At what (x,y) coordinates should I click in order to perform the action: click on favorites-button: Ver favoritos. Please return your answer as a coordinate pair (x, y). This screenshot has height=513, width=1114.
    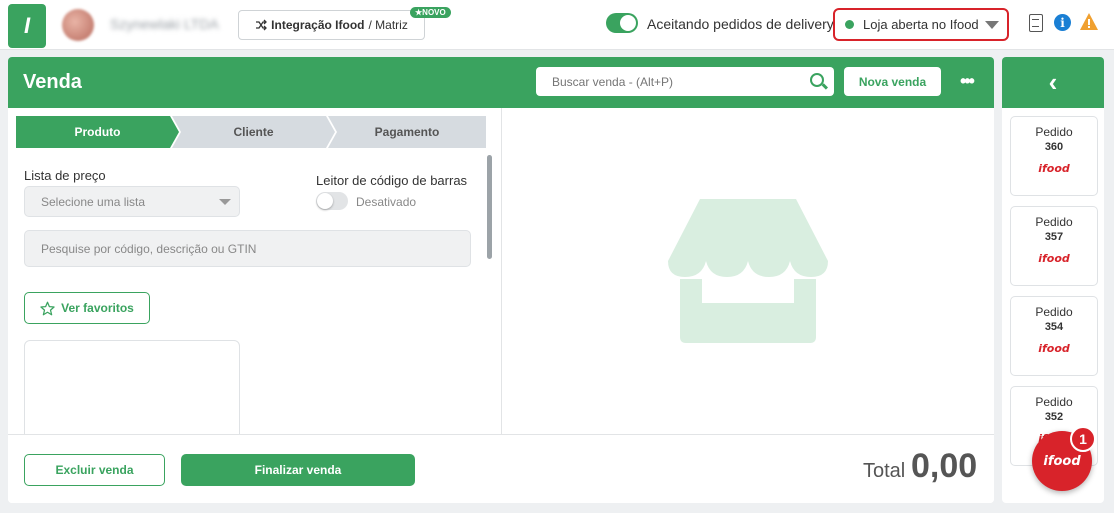
    Looking at the image, I should click on (87, 308).